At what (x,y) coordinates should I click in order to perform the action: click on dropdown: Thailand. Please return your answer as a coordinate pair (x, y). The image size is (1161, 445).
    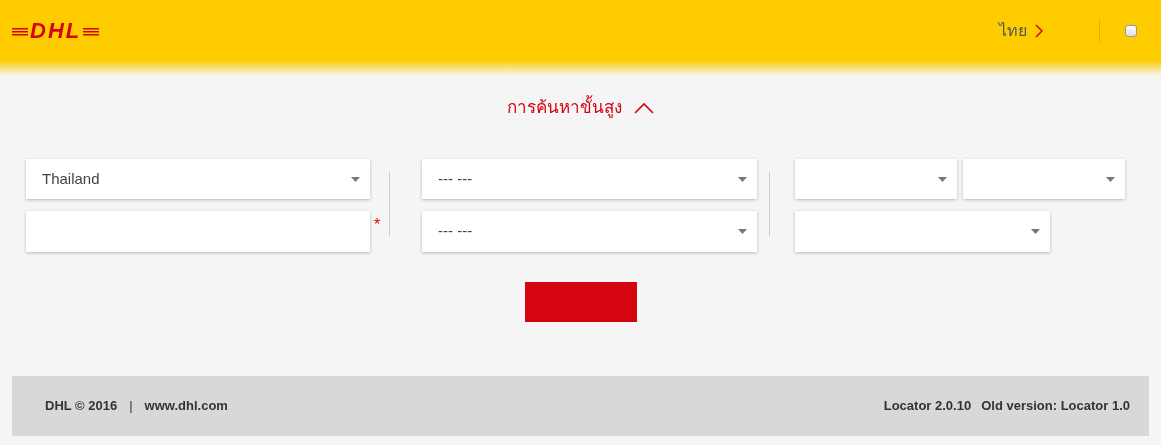
    Looking at the image, I should click on (198, 179).